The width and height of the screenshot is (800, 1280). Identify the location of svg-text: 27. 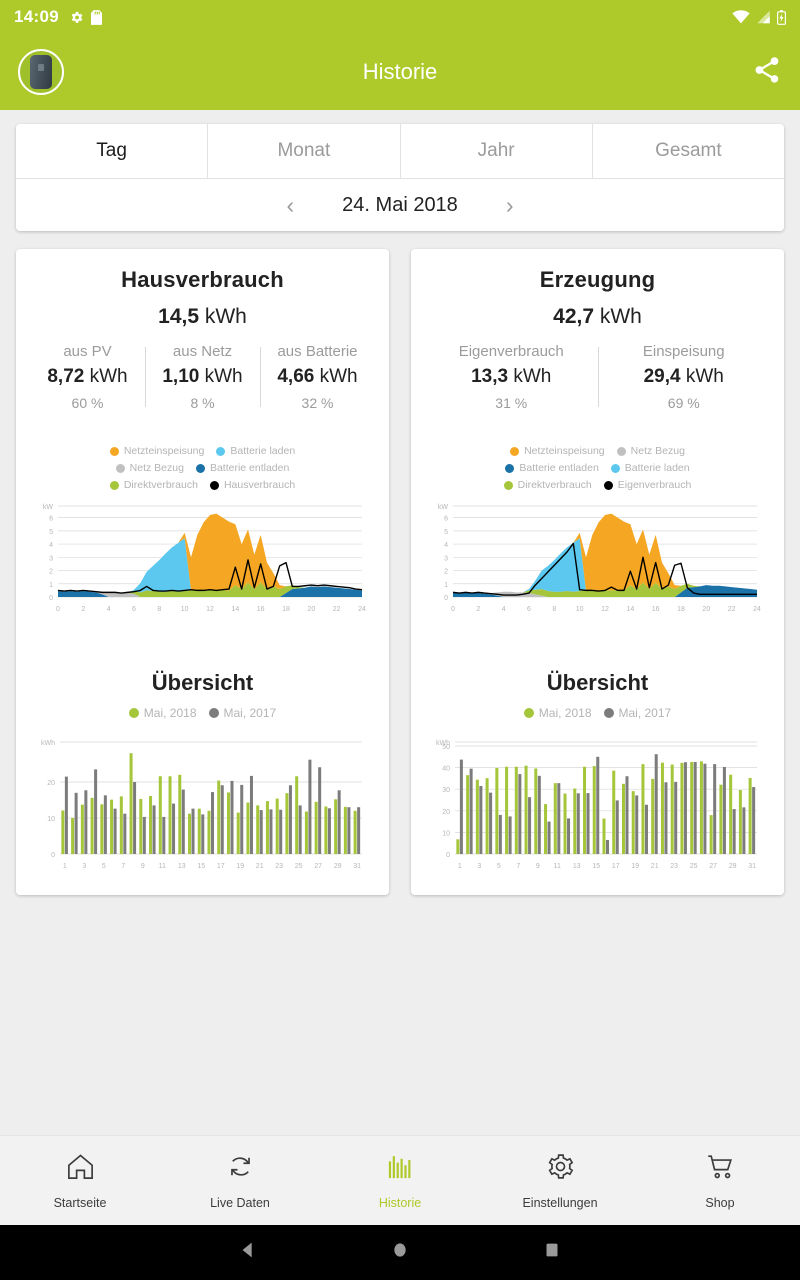
(318, 866).